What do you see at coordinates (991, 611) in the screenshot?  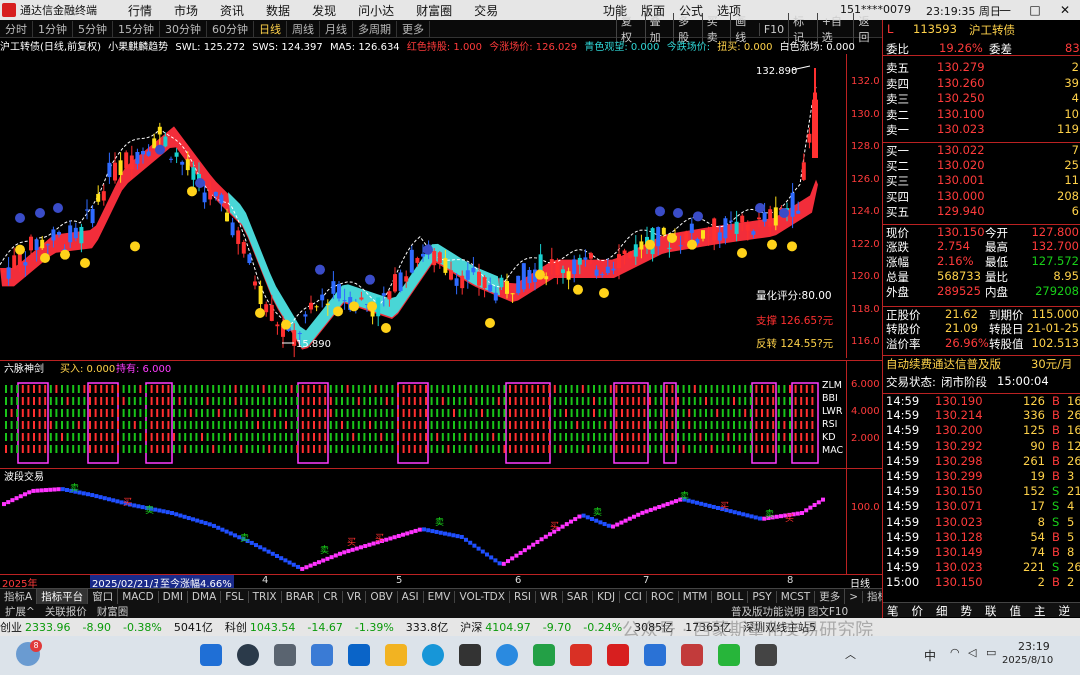 I see `quote-tab: 联` at bounding box center [991, 611].